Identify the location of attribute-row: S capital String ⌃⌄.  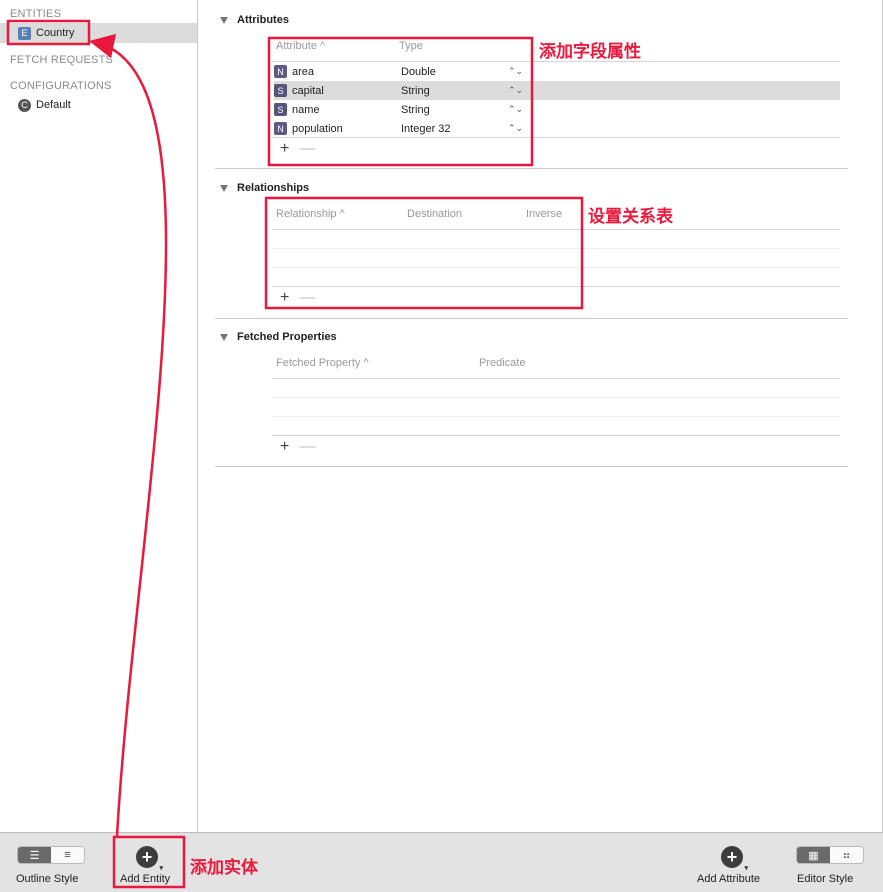
(557, 90).